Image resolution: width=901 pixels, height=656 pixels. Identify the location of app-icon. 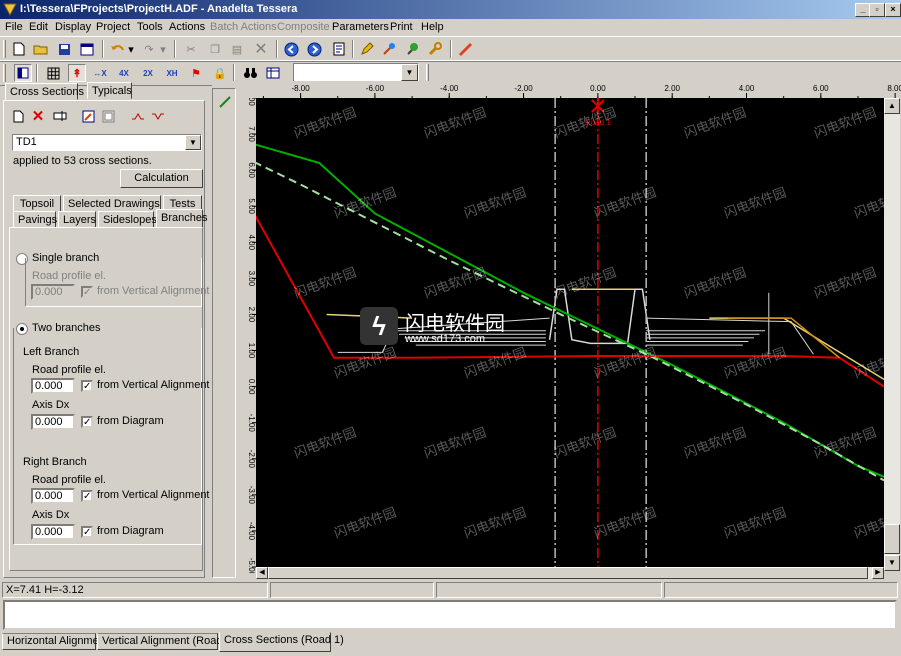
(10, 9).